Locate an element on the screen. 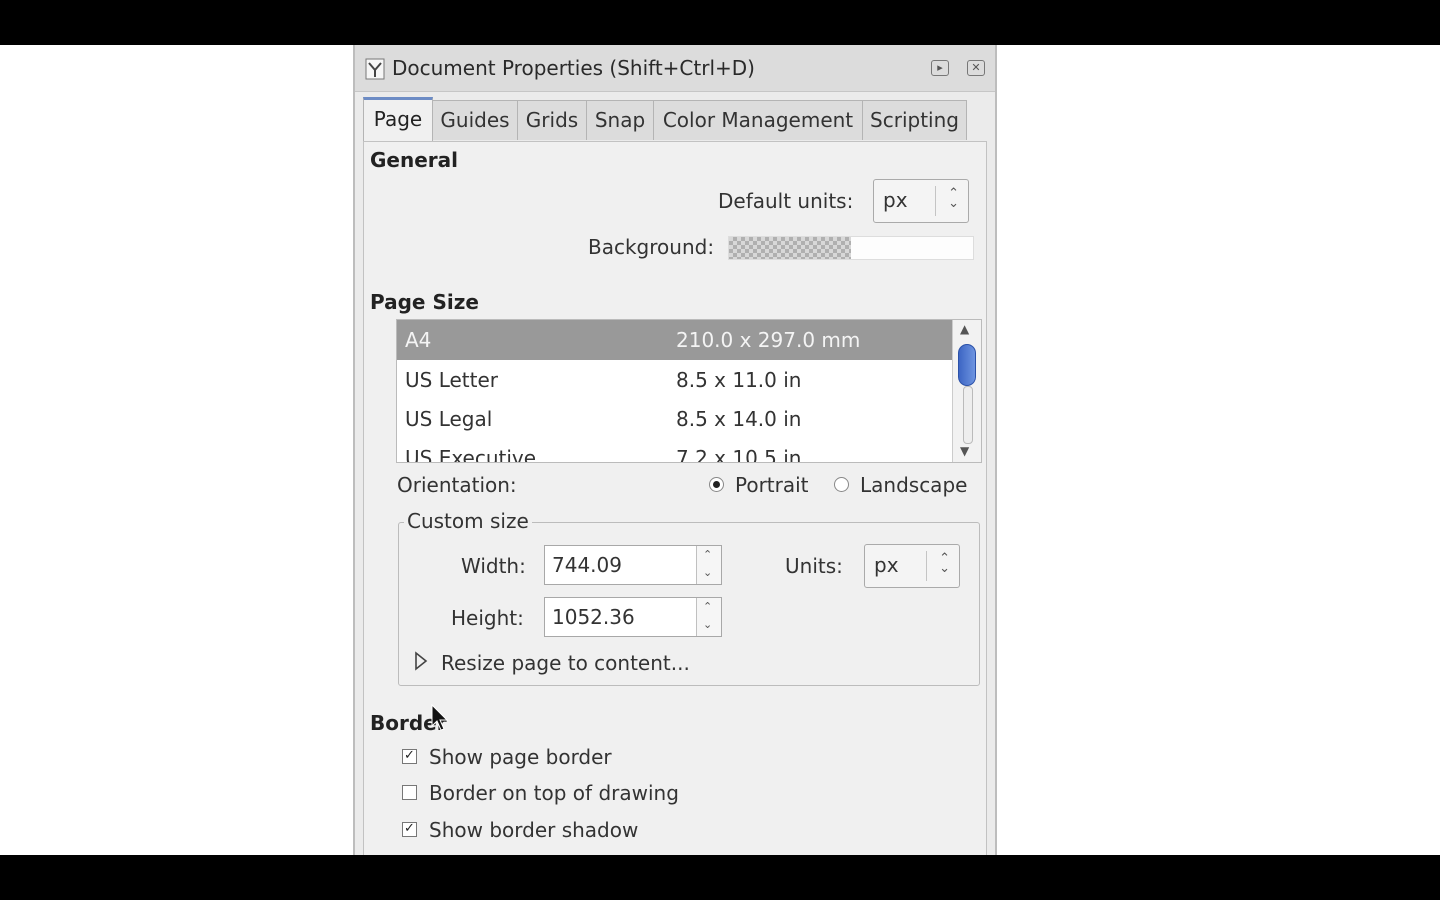 The height and width of the screenshot is (900, 1440). list-item: US Executive 7.2 x 10.5 in is located at coordinates (675, 450).